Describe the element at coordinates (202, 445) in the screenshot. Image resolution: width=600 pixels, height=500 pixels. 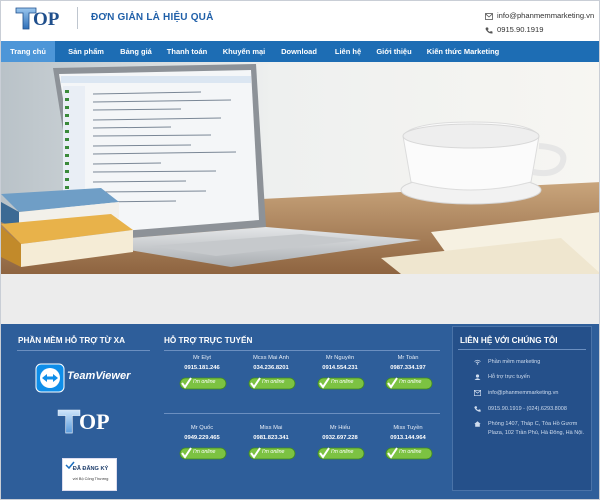
I see `support-contact: Mr Quốc 0949.229.465 I'm online` at that location.